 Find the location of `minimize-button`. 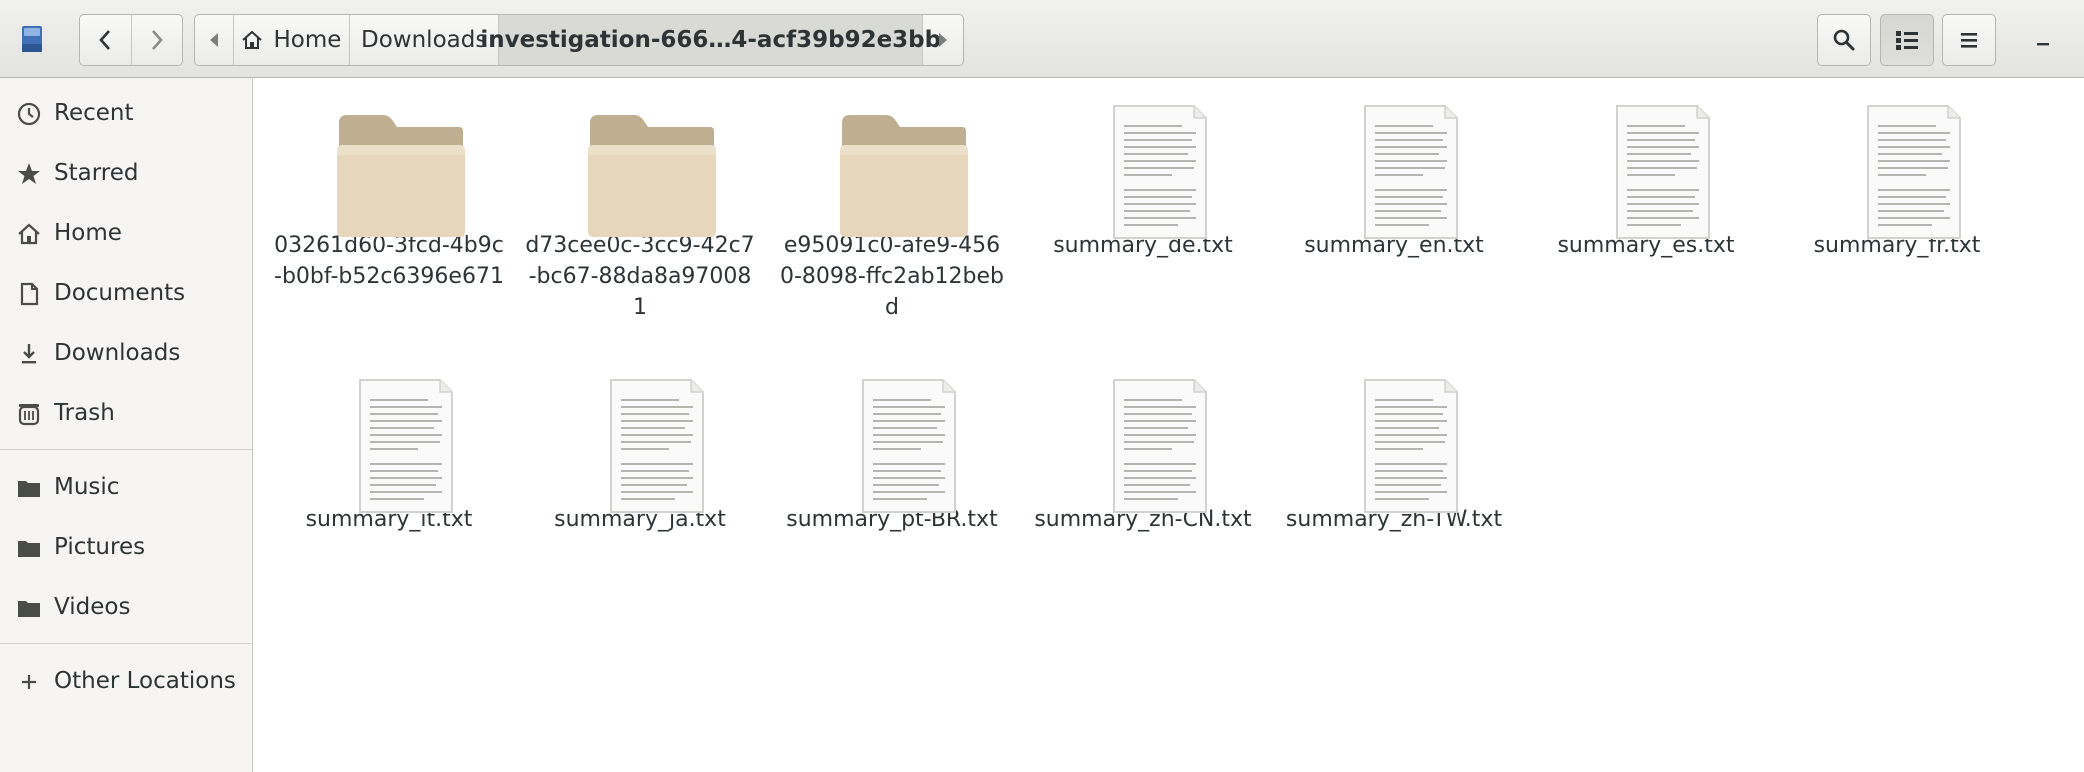

minimize-button is located at coordinates (2043, 40).